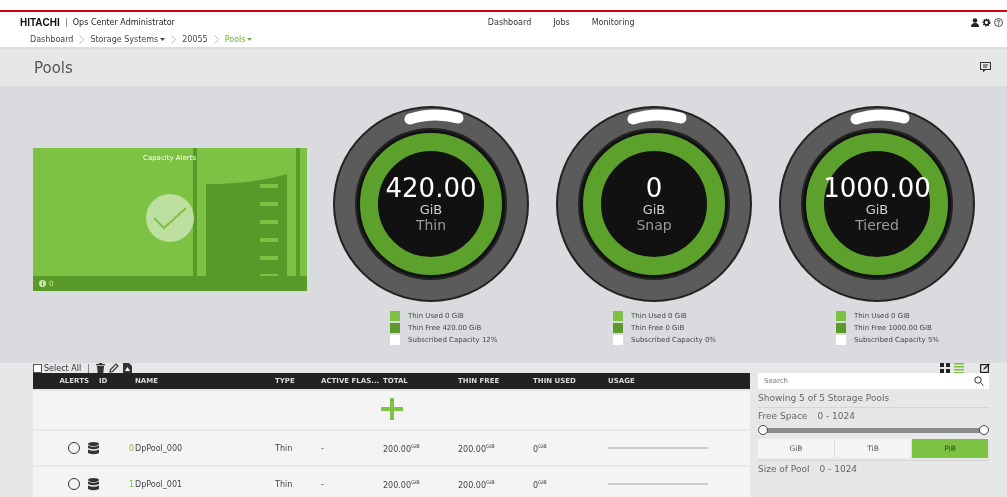 This screenshot has height=497, width=1007. I want to click on table-row: 1DpPool_001 Thin - 200.00$^{GiB}$ 200.00$^{GiB}$ 0$^{GiB}$, so click(391, 482).